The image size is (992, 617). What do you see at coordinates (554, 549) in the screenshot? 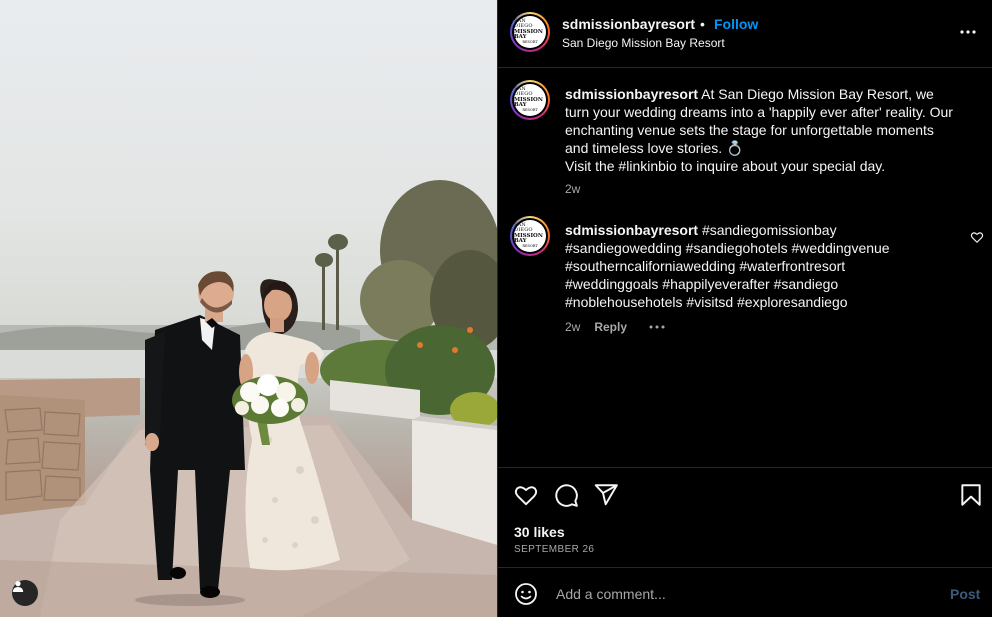
I see `post-date: SEPTEMBER 26` at bounding box center [554, 549].